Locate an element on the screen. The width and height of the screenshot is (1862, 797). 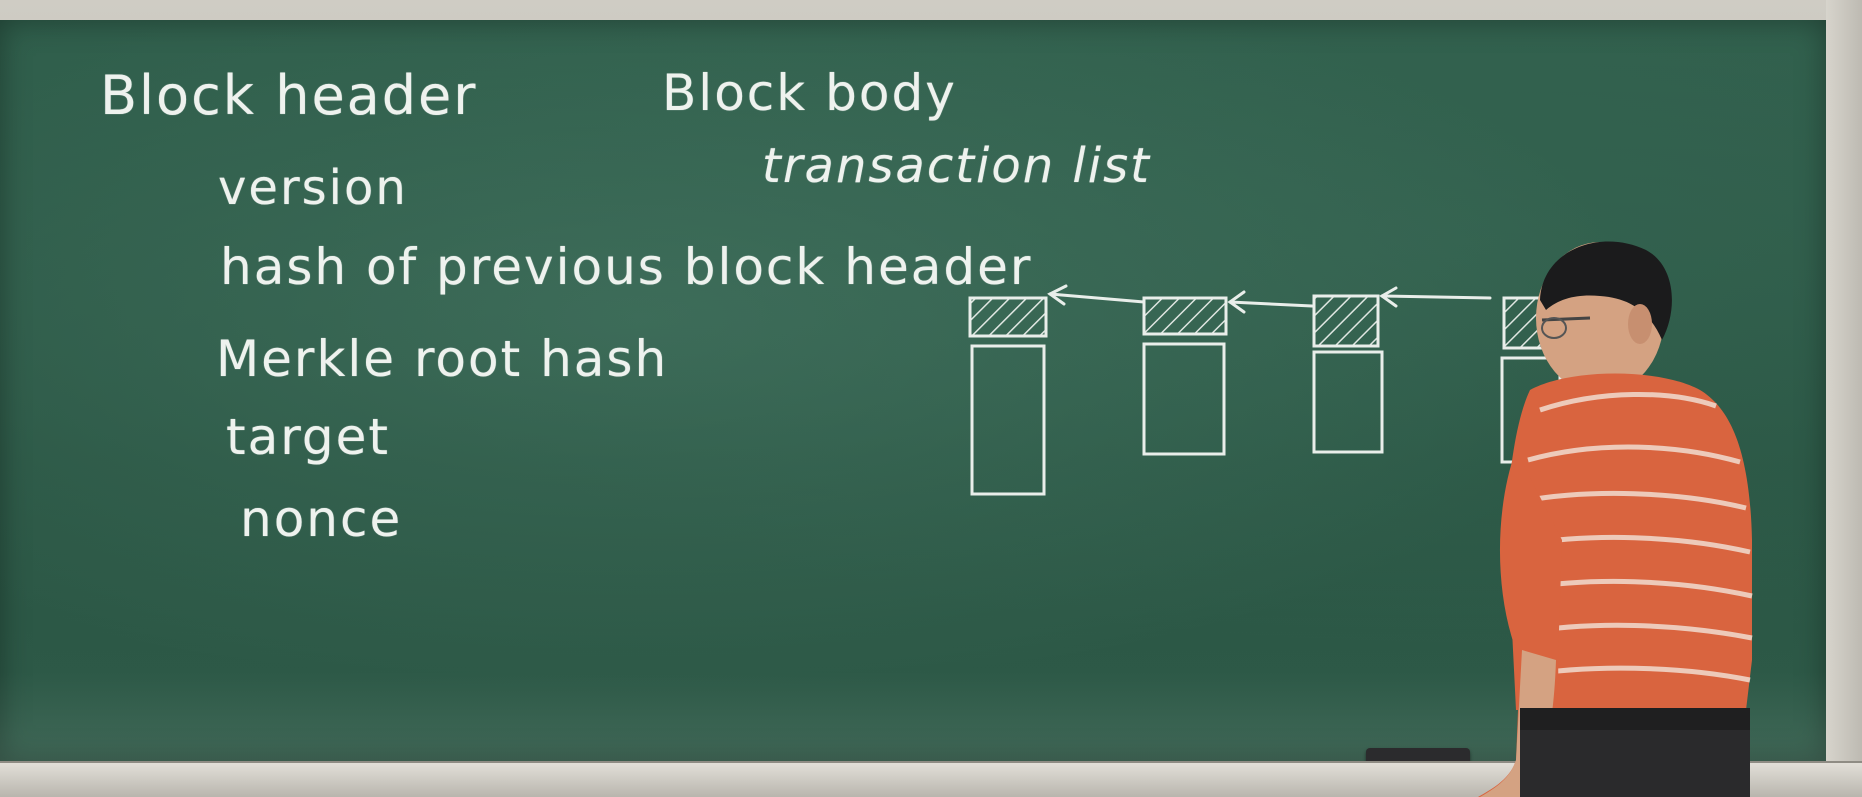
block-3-header is located at coordinates (1346, 321).